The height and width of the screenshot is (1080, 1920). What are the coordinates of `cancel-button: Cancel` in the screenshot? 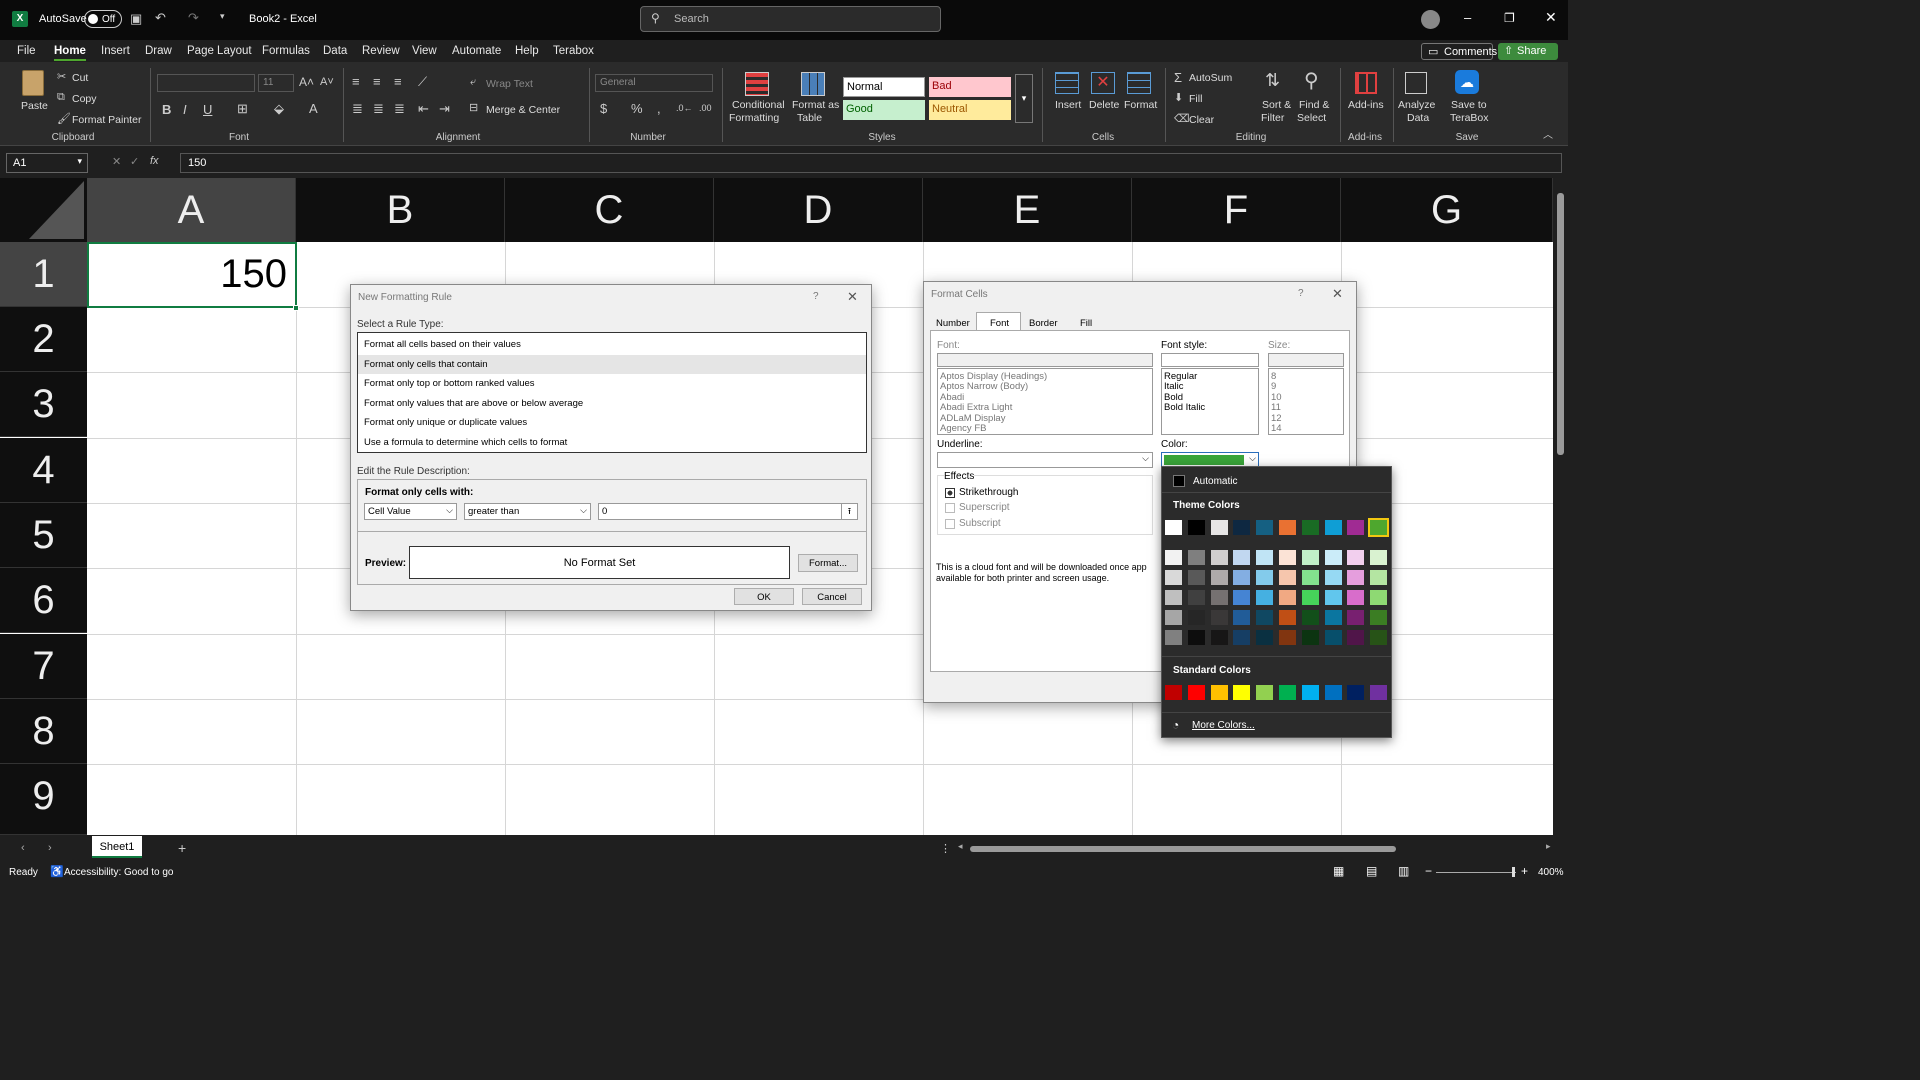 It's located at (832, 596).